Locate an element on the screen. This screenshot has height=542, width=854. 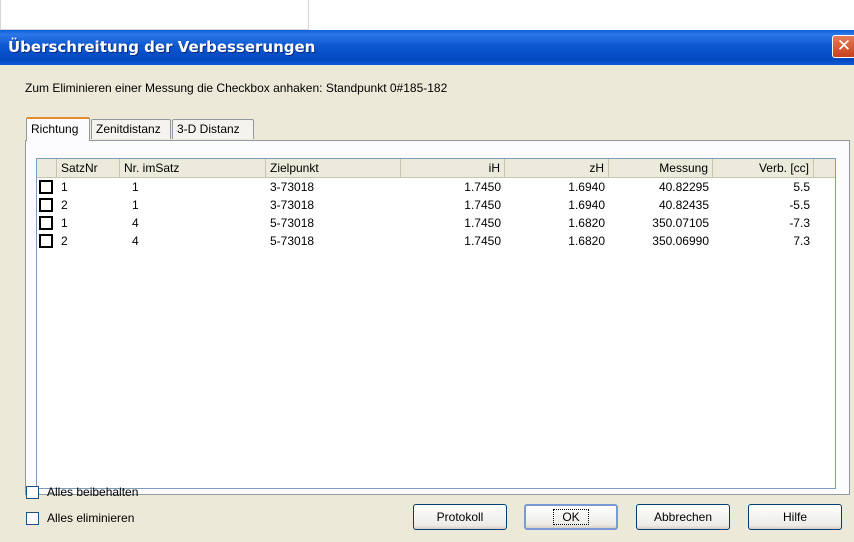
column-header-verb: Verb. [cc] is located at coordinates (763, 168).